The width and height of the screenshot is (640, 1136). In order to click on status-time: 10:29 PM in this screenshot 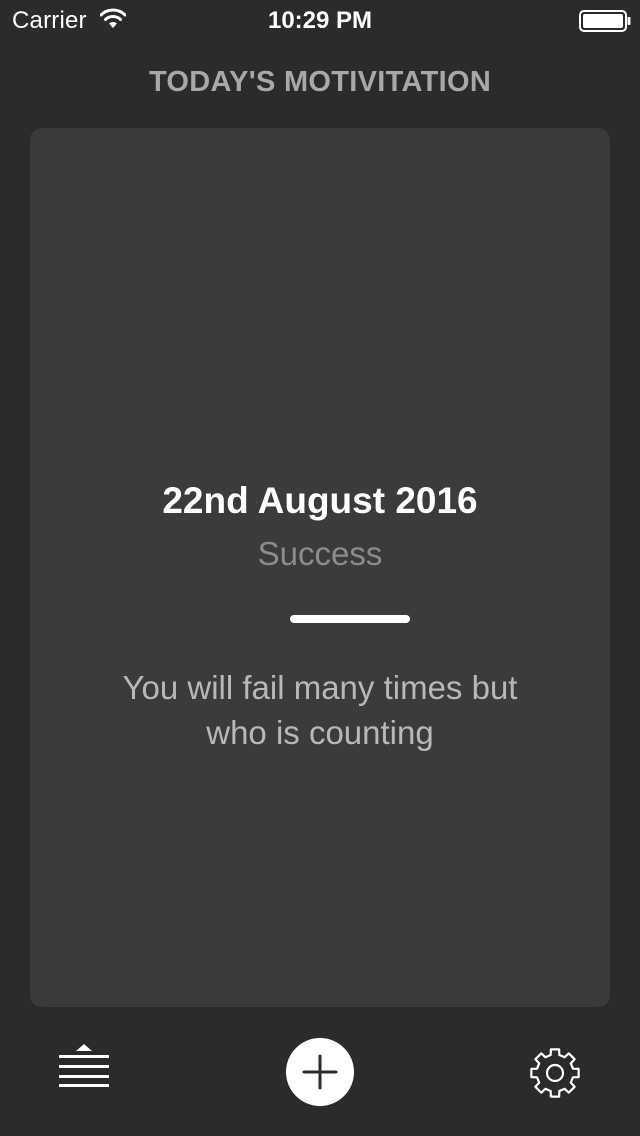, I will do `click(320, 20)`.